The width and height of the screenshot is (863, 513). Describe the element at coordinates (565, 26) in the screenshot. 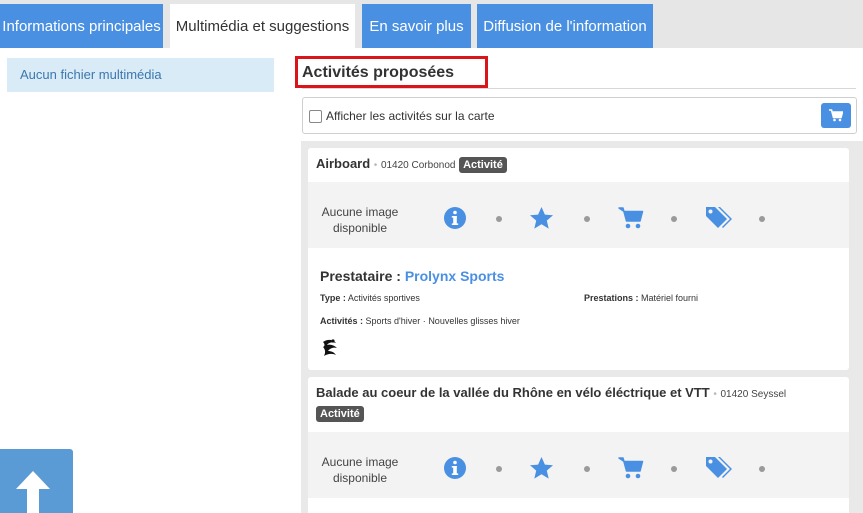

I see `tab-diffusion-information: Diffusion de l'information` at that location.